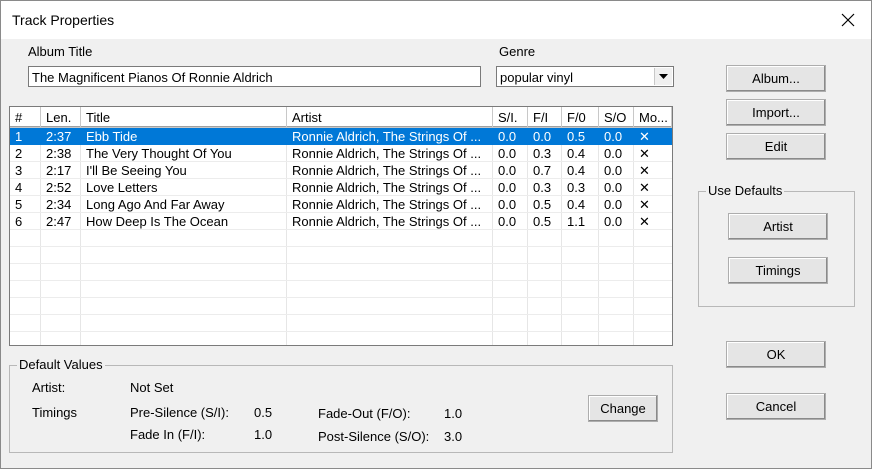 Image resolution: width=872 pixels, height=469 pixels. I want to click on cell-fade-out: 0.3, so click(576, 187).